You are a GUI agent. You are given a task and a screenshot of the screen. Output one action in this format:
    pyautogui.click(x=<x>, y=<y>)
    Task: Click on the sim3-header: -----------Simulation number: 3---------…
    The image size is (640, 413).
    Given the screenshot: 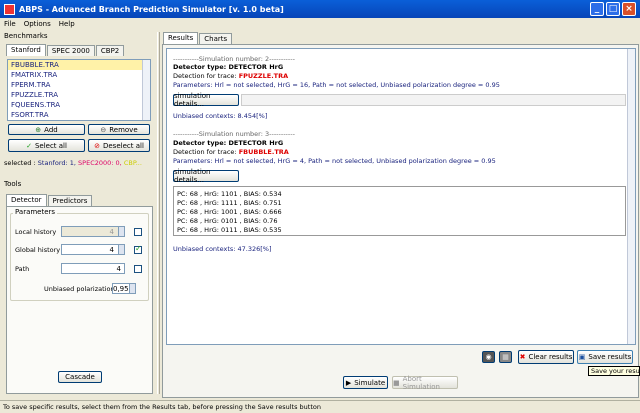 What is the action you would take?
    pyautogui.click(x=234, y=134)
    